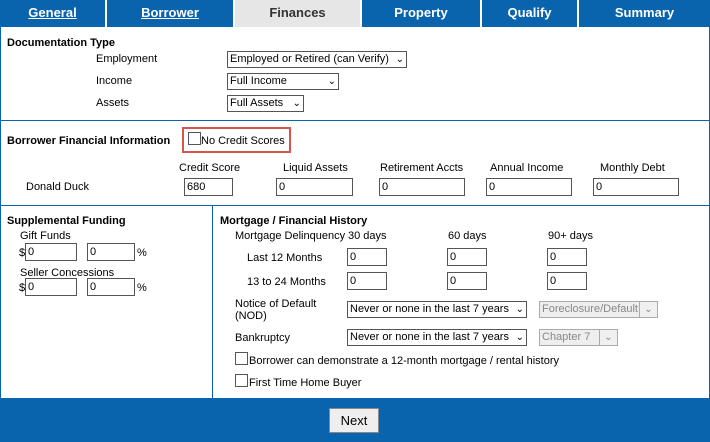 Image resolution: width=710 pixels, height=442 pixels. I want to click on bankruptcy-label: Bankruptcy, so click(263, 338).